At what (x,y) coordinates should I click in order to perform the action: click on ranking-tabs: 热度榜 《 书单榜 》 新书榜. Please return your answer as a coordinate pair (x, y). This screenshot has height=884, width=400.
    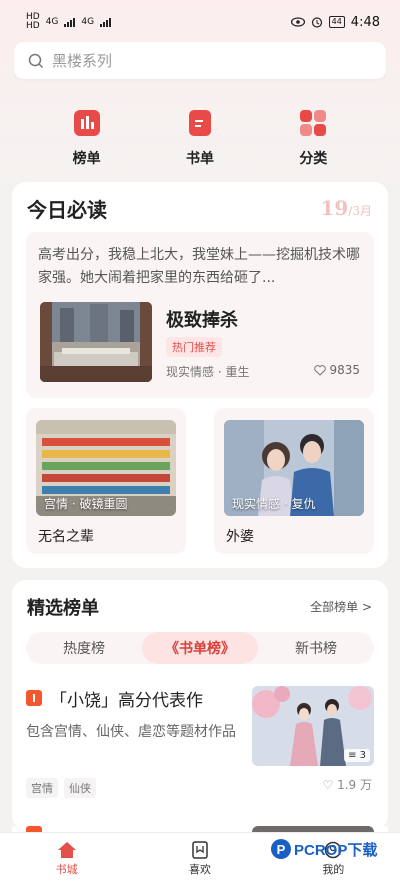
    Looking at the image, I should click on (200, 648).